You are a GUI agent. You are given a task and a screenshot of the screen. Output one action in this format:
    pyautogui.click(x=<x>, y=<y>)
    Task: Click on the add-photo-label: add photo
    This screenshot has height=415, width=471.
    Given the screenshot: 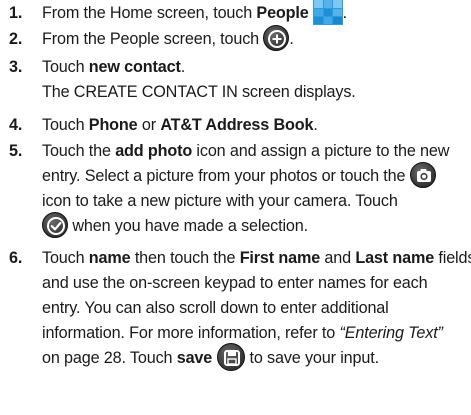 What is the action you would take?
    pyautogui.click(x=154, y=151)
    